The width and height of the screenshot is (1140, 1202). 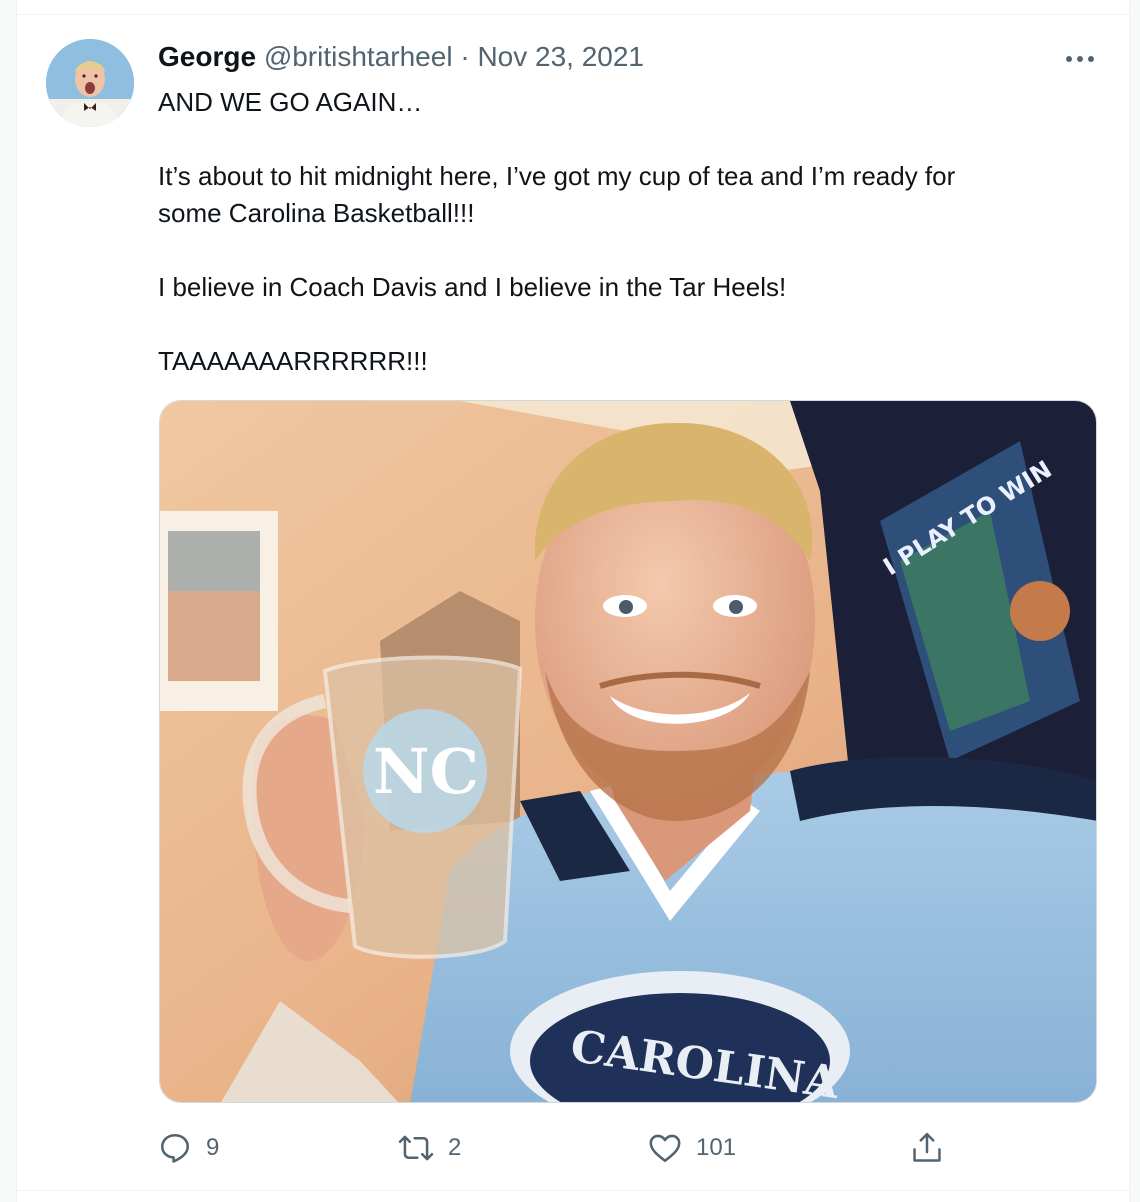 I want to click on share-button, so click(x=927, y=1148).